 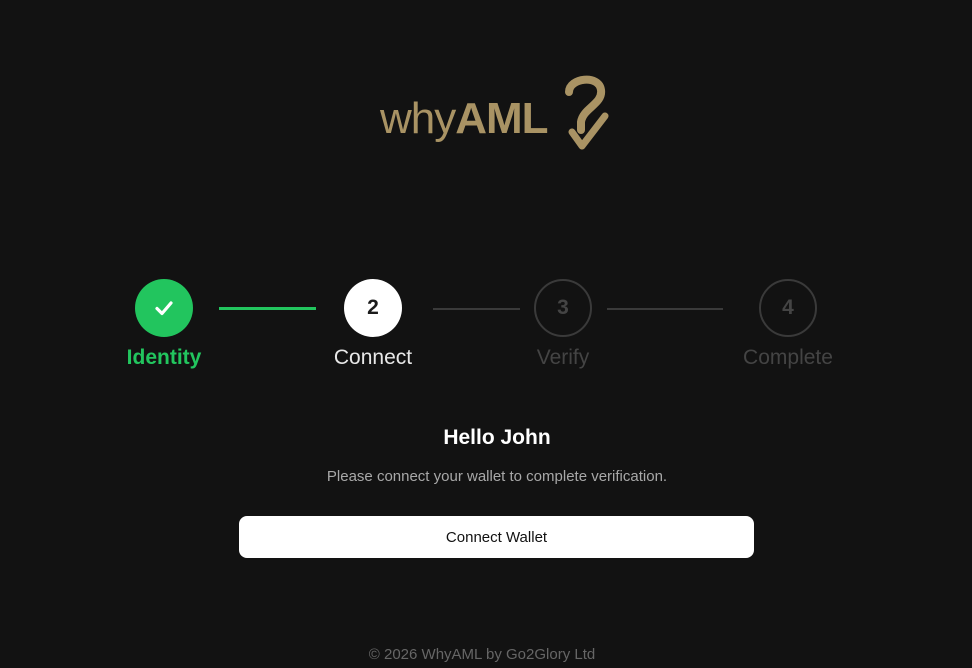 I want to click on step-identity-label: Identity, so click(x=164, y=357).